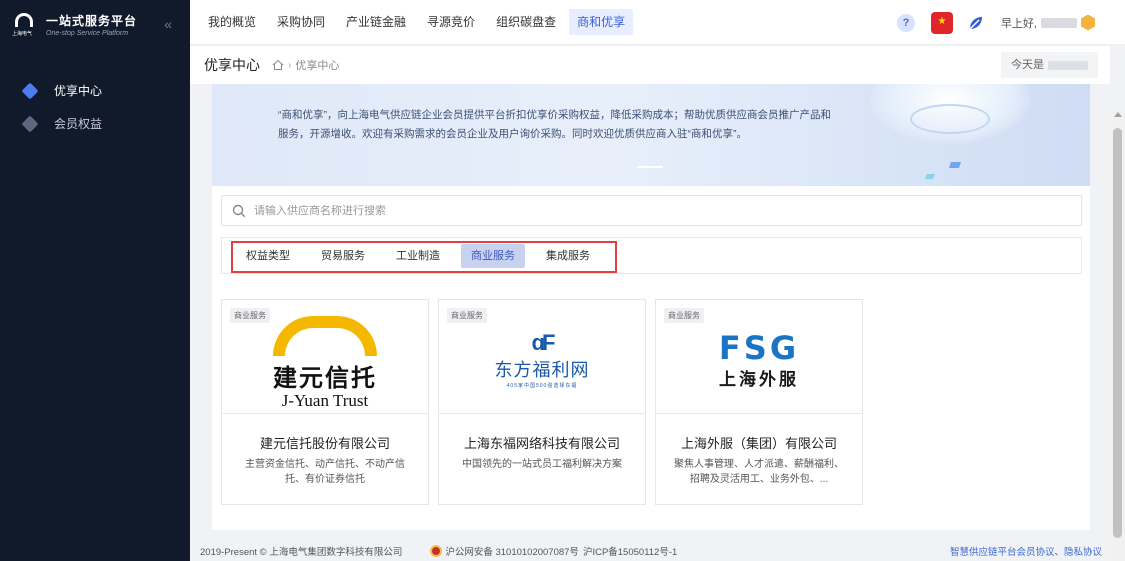  What do you see at coordinates (25, 24) in the screenshot?
I see `logo-mark-icon: 上海电气` at bounding box center [25, 24].